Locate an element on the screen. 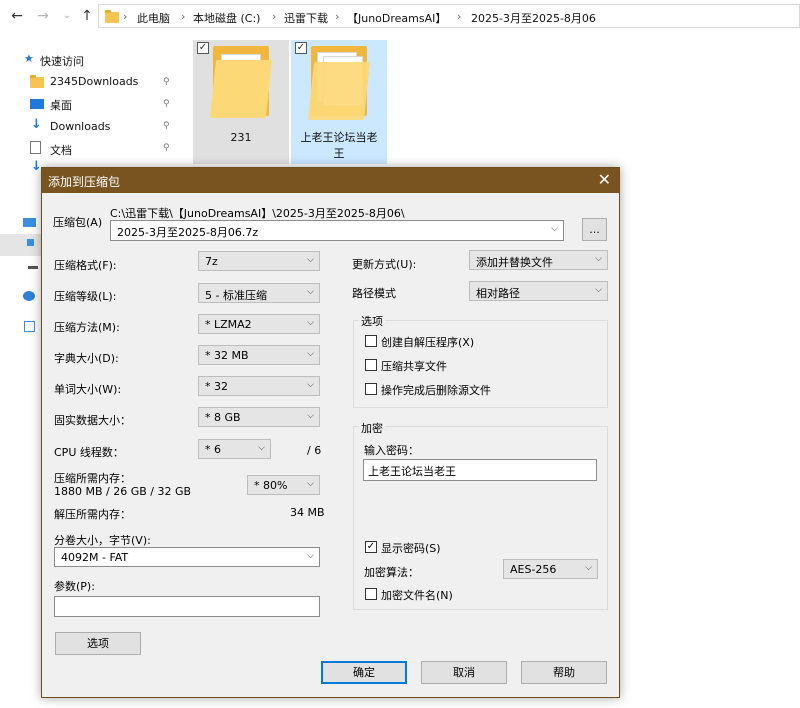  archive-name-combo: 2025-3月至2025-8月06.7z ⌵ is located at coordinates (337, 230).